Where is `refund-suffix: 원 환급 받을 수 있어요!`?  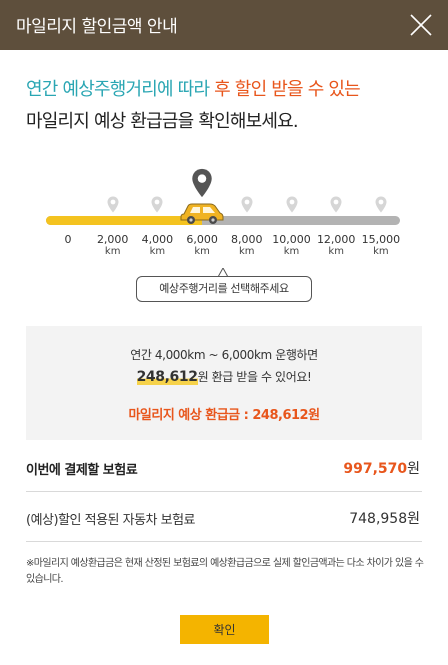
refund-suffix: 원 환급 받을 수 있어요! is located at coordinates (254, 377).